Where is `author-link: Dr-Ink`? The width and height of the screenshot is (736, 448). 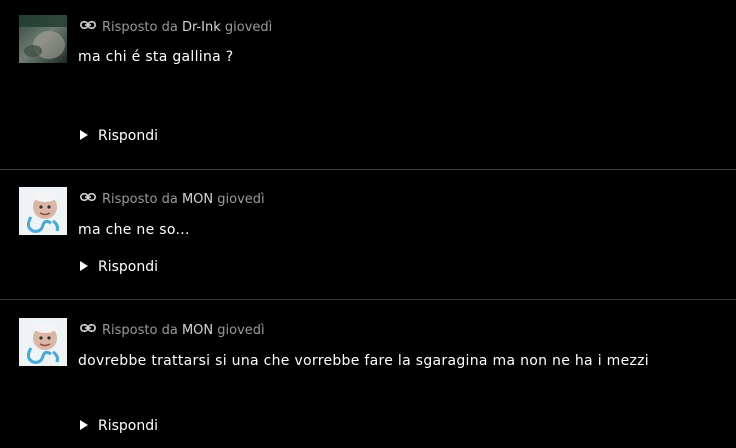
author-link: Dr-Ink is located at coordinates (201, 27).